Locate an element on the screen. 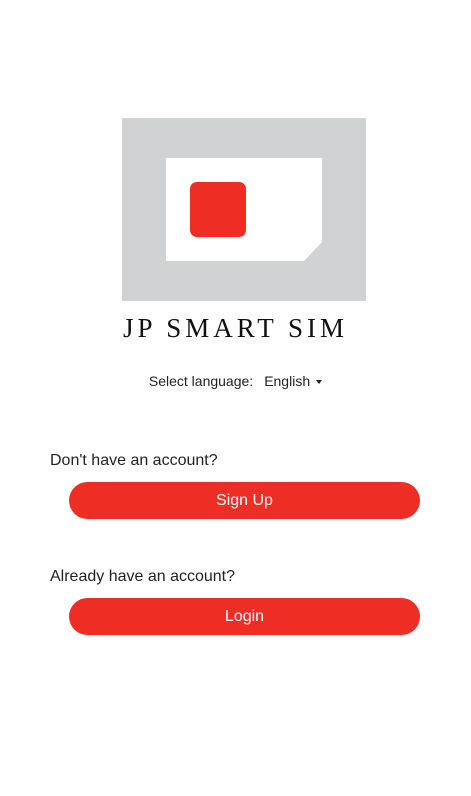 The image size is (471, 796). caret-down-icon is located at coordinates (319, 381).